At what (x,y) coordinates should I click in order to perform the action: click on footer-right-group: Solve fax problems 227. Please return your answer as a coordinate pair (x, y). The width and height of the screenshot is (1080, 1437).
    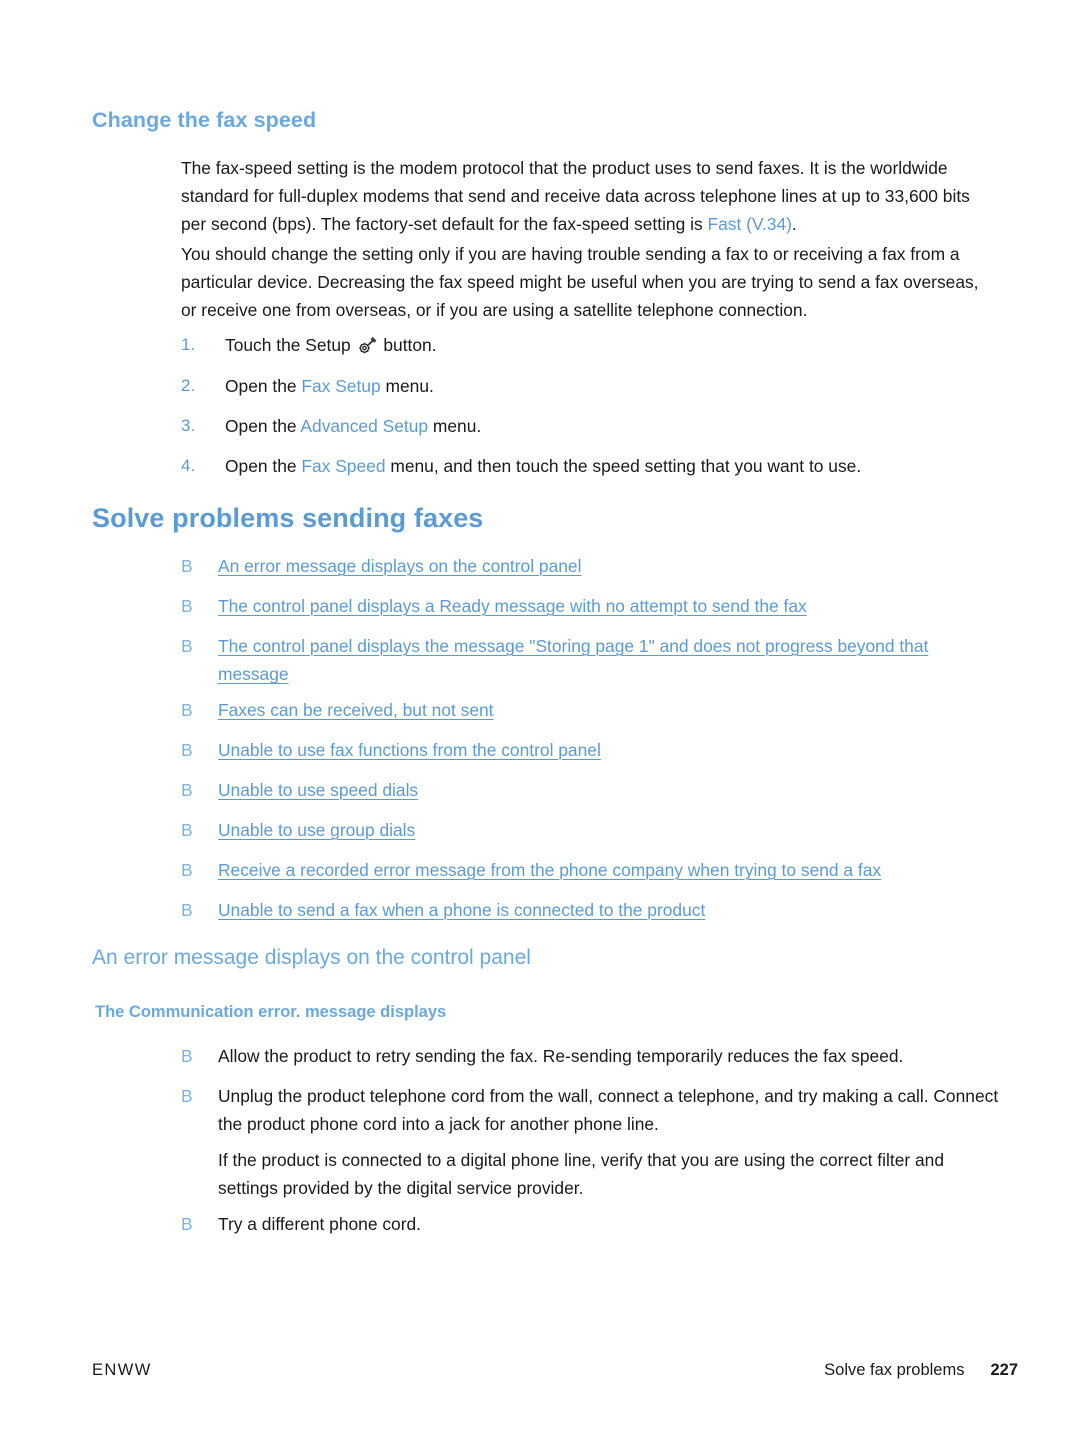
    Looking at the image, I should click on (921, 1370).